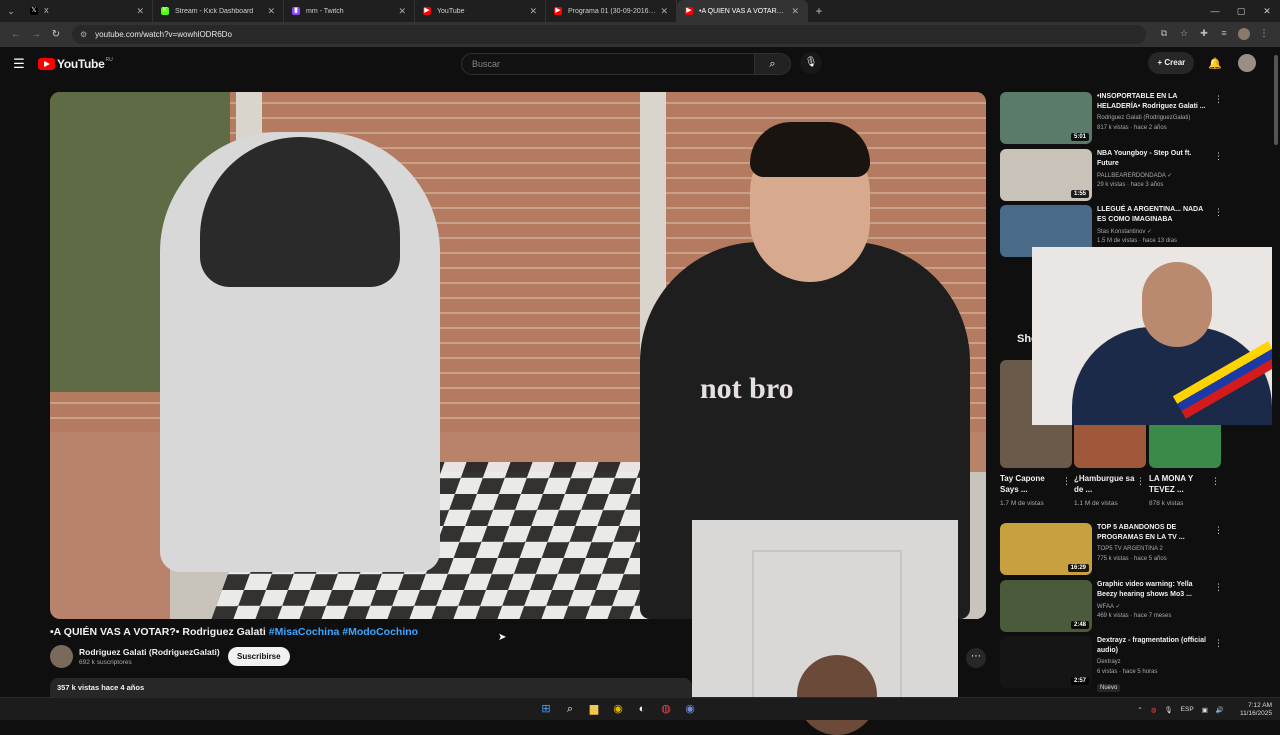  What do you see at coordinates (16, 34) in the screenshot?
I see `back-icon: ←` at bounding box center [16, 34].